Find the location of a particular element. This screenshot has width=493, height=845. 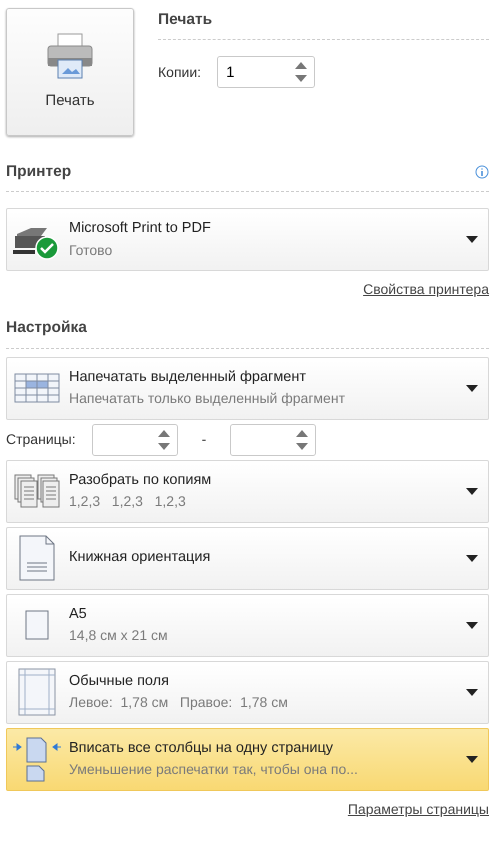

option-dropdown: Напечатать выделенный фрагмент Напечатать только выделенный фрагмент is located at coordinates (247, 388).